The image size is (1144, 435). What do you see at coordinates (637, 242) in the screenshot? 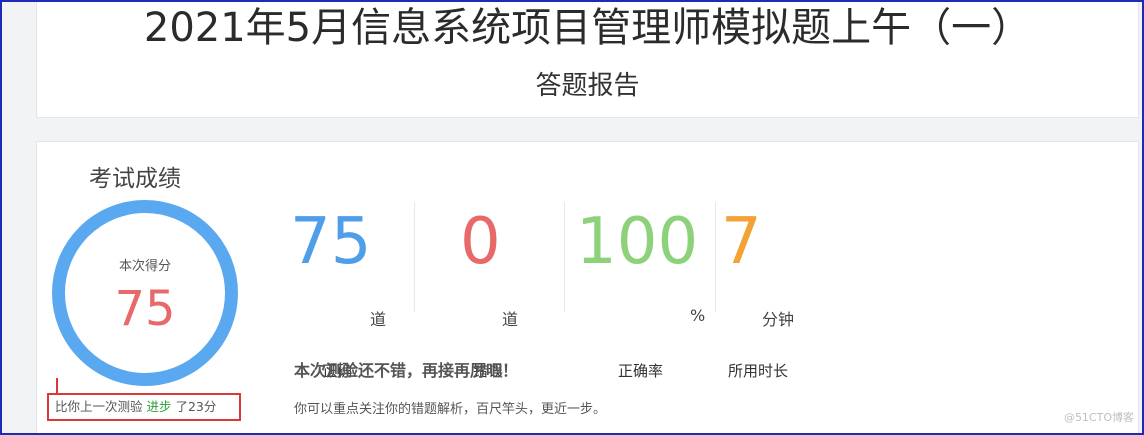
I see `stat-accuracy-value: 100` at bounding box center [637, 242].